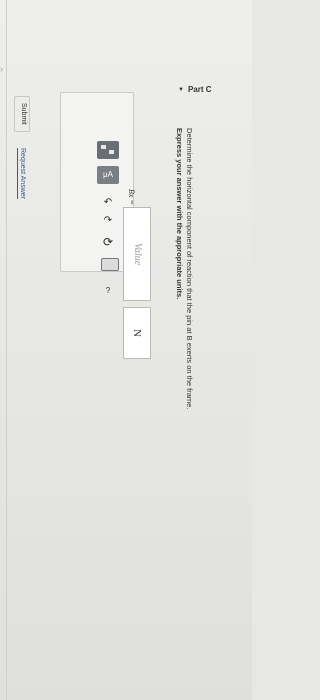 The image size is (320, 700). What do you see at coordinates (108, 221) in the screenshot?
I see `redo-icon: ↷` at bounding box center [108, 221].